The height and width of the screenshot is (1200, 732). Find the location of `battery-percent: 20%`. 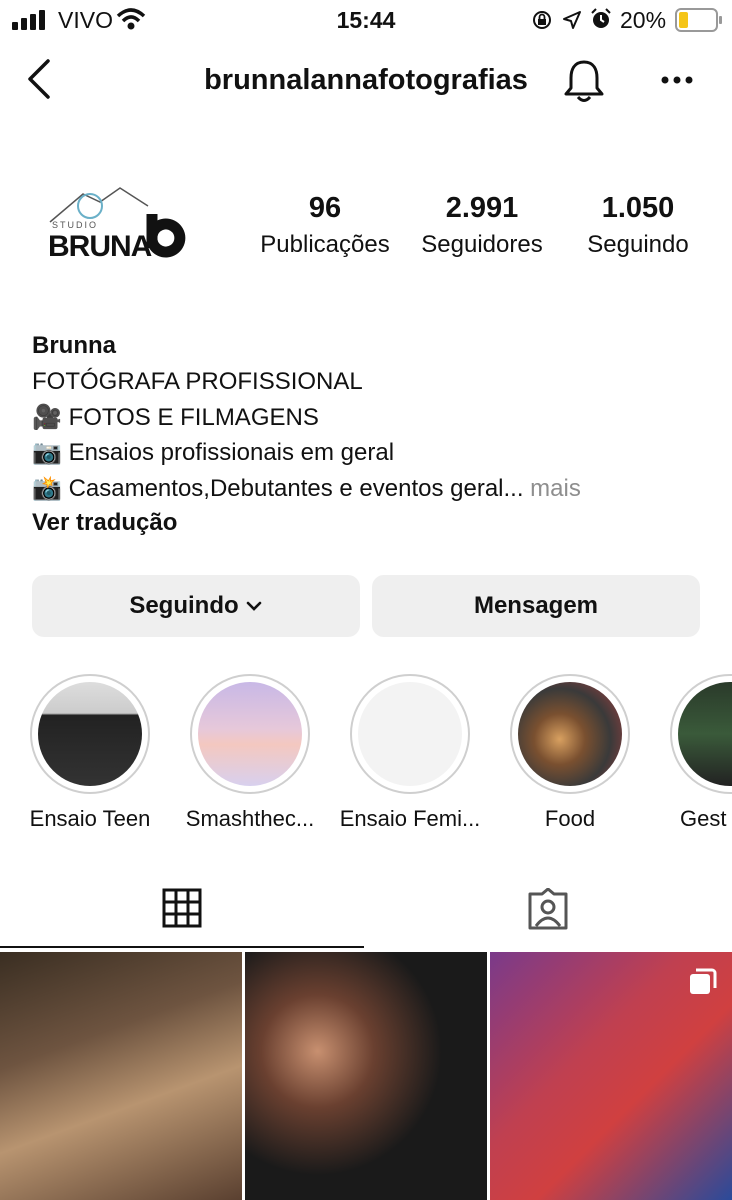

battery-percent: 20% is located at coordinates (643, 20).